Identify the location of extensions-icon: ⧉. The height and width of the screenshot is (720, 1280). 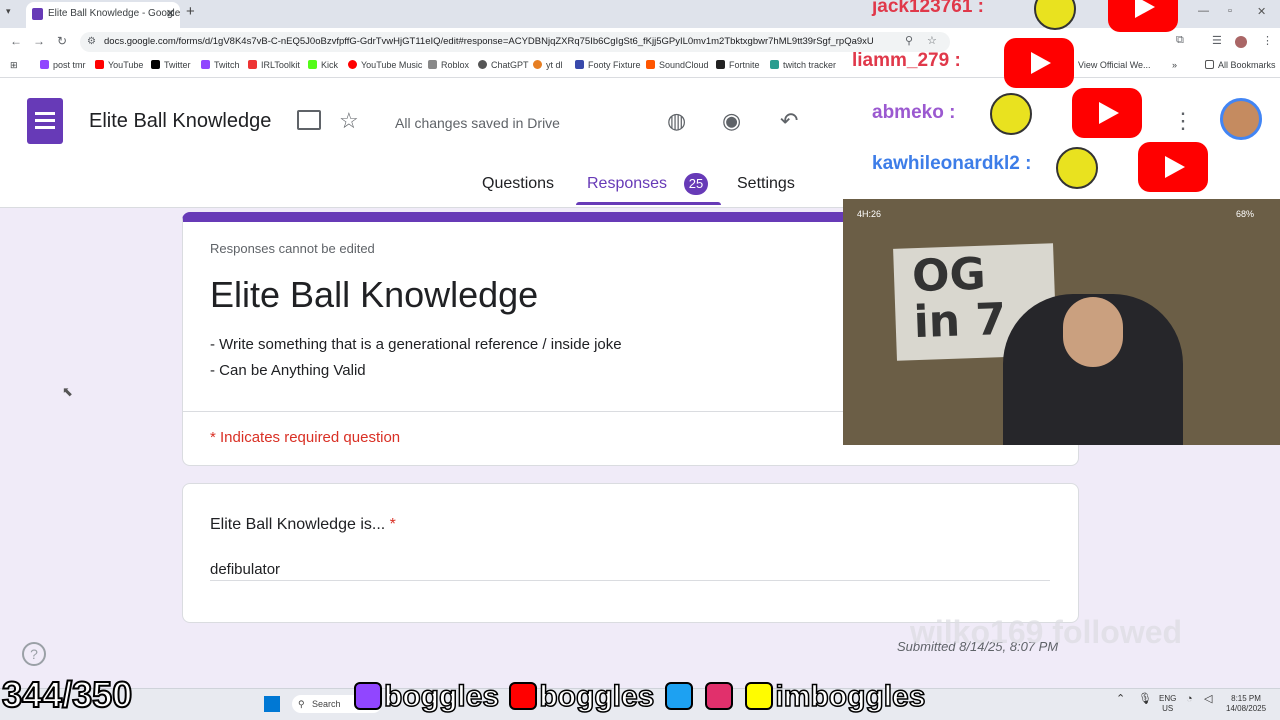
(1180, 40).